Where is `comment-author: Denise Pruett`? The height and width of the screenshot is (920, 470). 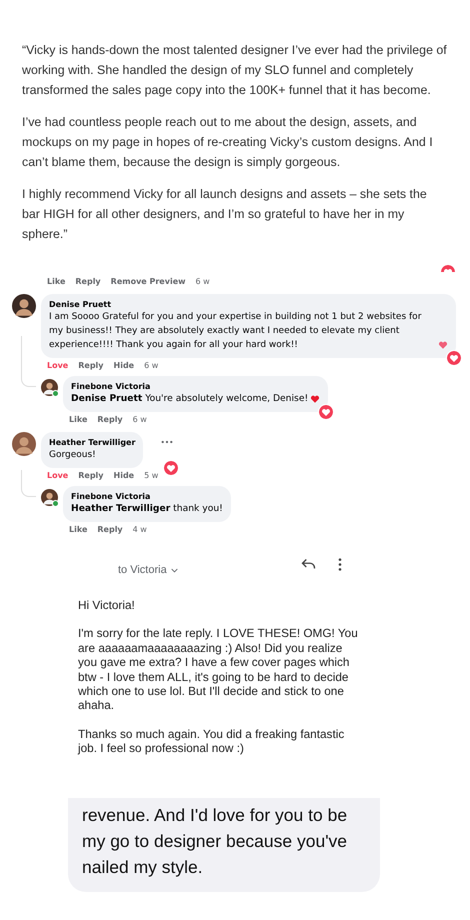
comment-author: Denise Pruett is located at coordinates (248, 304).